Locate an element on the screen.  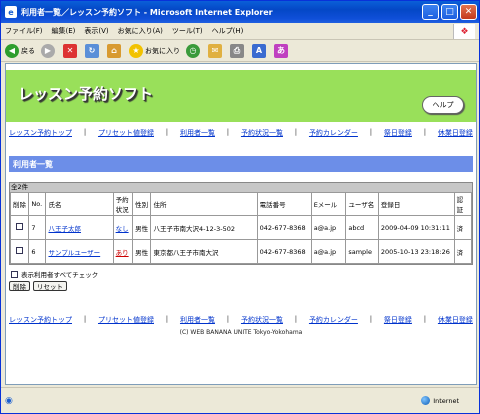
toolbar: ◀ 戻る ▶ ✕ ↻ ⌂ ★ お気に入り ◷ ✉ ⎙ A あ is located at coordinates (240, 51).